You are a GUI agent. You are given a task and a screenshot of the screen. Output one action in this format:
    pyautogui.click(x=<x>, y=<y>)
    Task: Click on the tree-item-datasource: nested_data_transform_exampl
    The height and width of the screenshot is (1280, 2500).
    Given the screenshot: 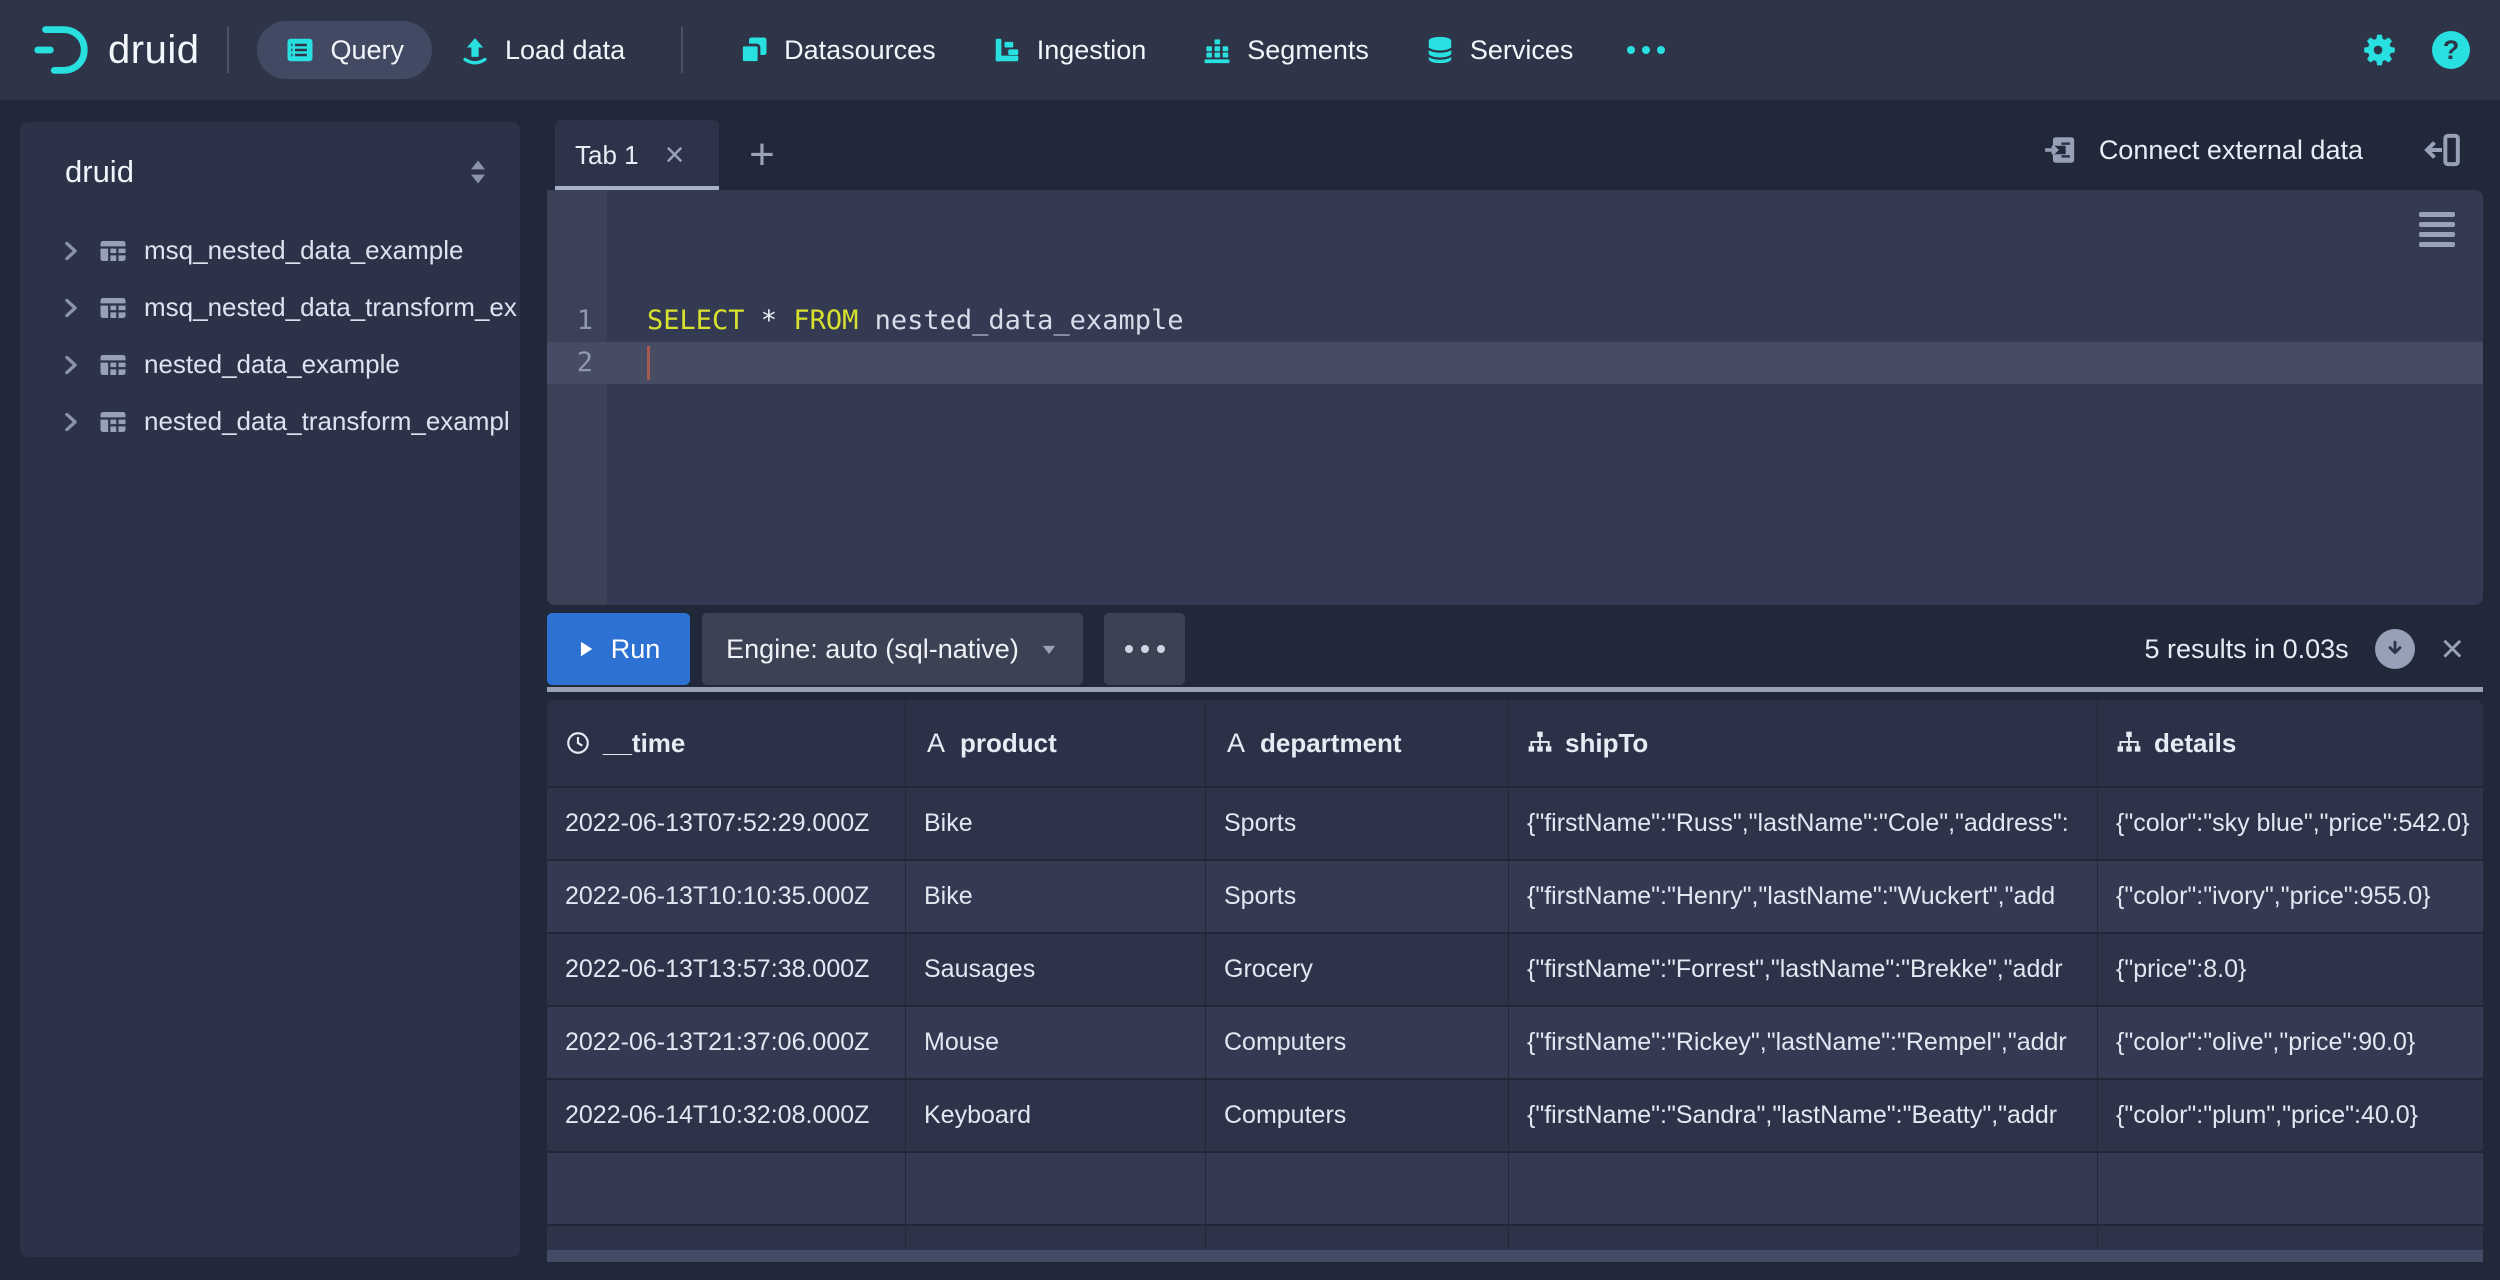 What is the action you would take?
    pyautogui.click(x=270, y=421)
    